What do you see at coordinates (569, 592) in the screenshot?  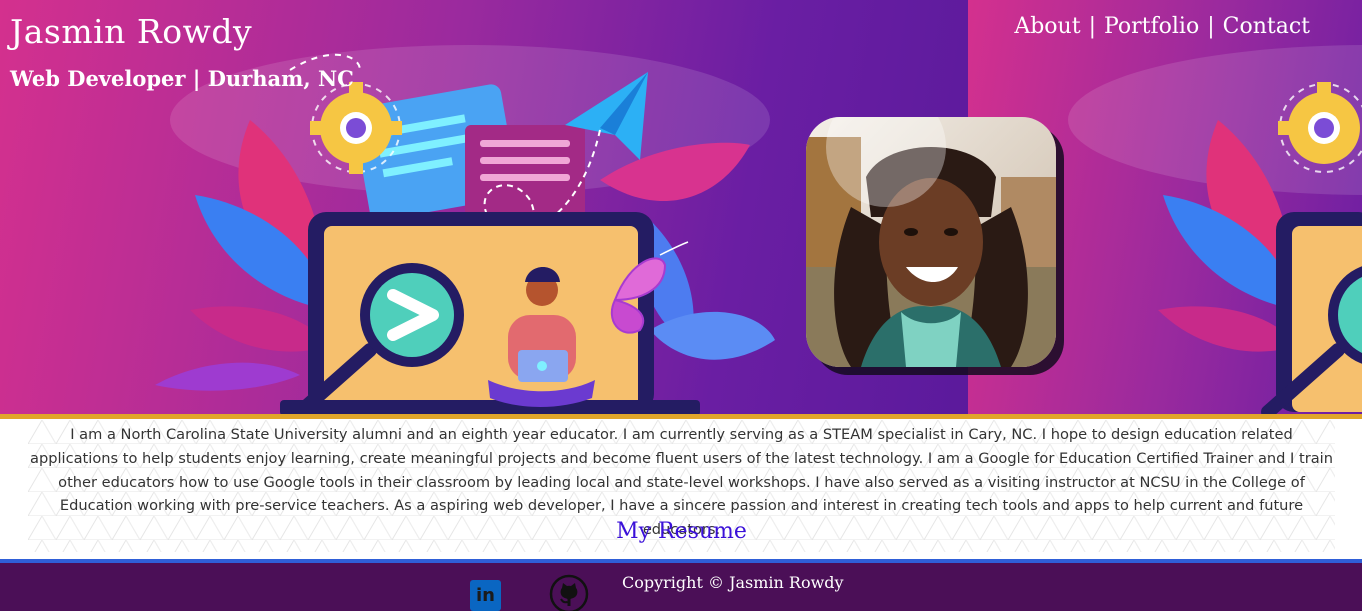 I see `github-icon` at bounding box center [569, 592].